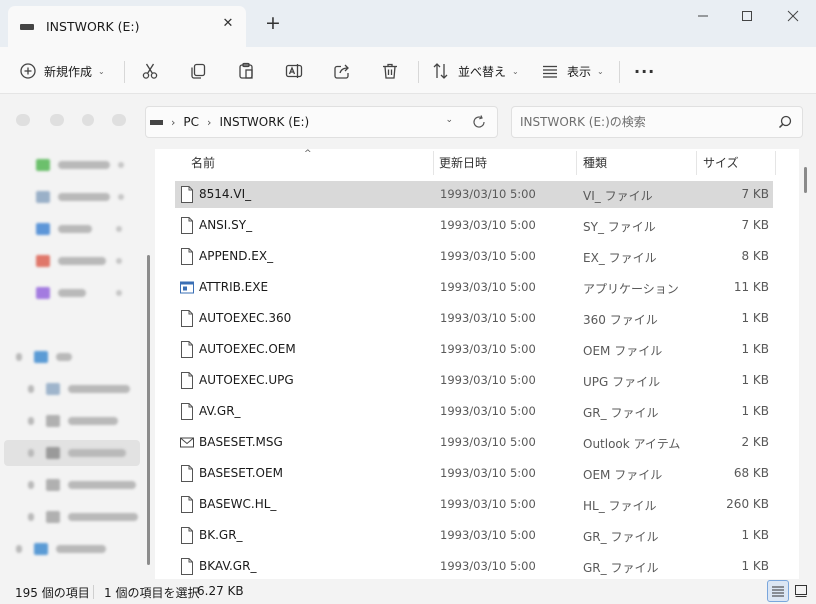 Image resolution: width=816 pixels, height=604 pixels. Describe the element at coordinates (93, 26) in the screenshot. I see `tab-title: INSTWORK (E:)` at that location.